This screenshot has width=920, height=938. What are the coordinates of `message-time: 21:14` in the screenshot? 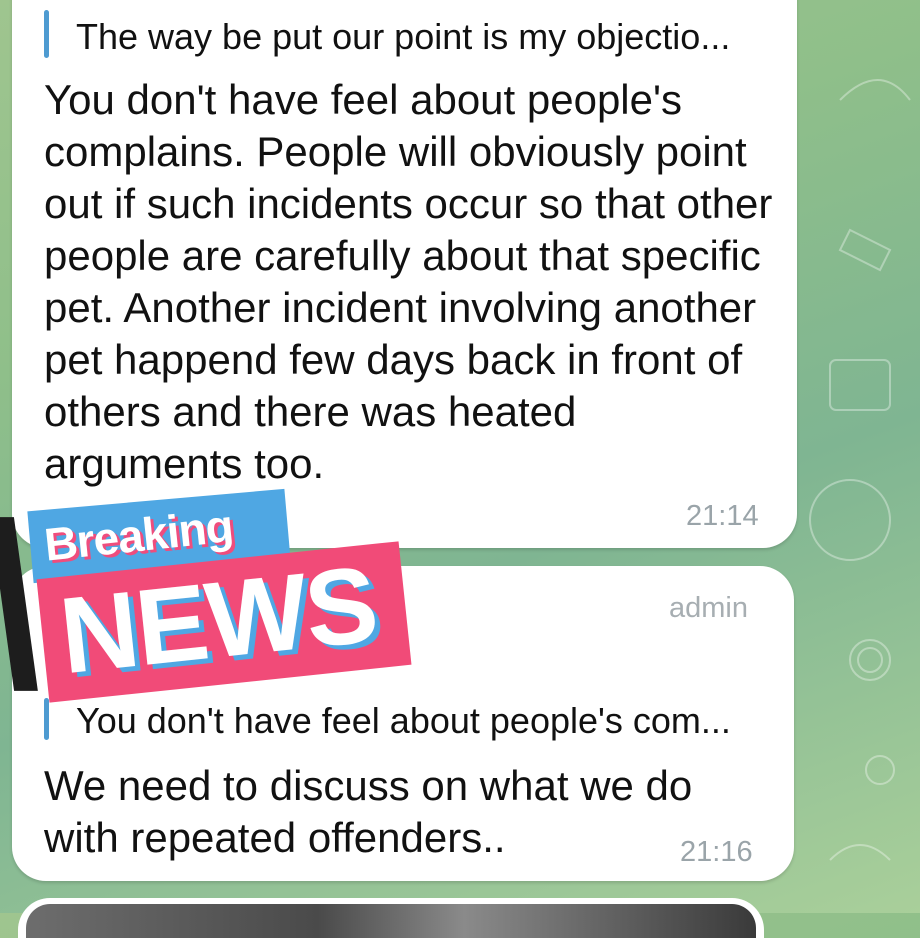 It's located at (722, 516).